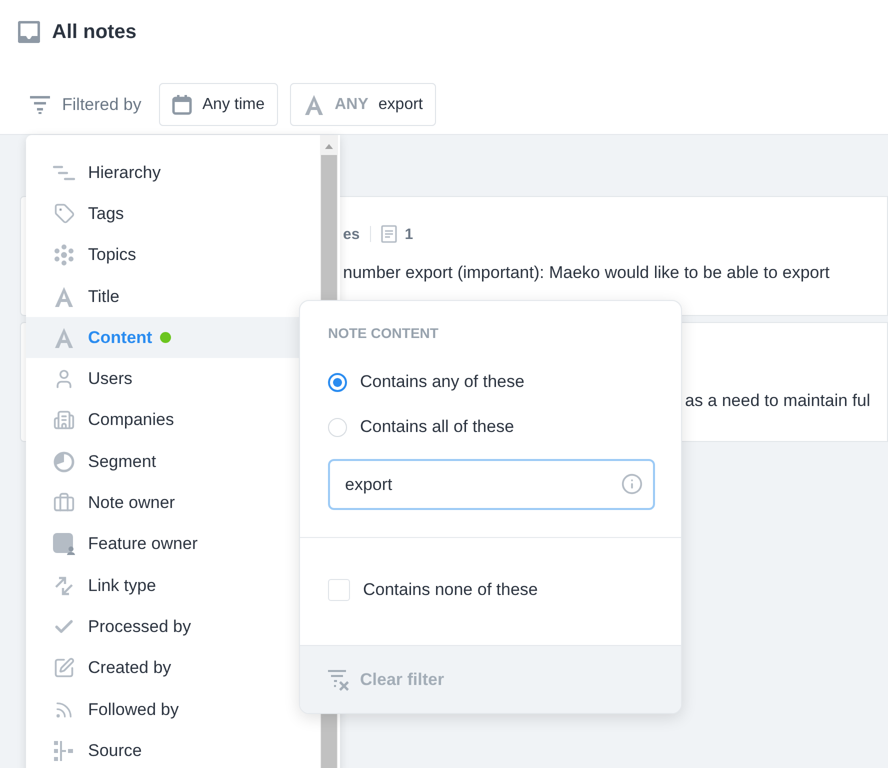  What do you see at coordinates (64, 503) in the screenshot?
I see `briefcase-icon` at bounding box center [64, 503].